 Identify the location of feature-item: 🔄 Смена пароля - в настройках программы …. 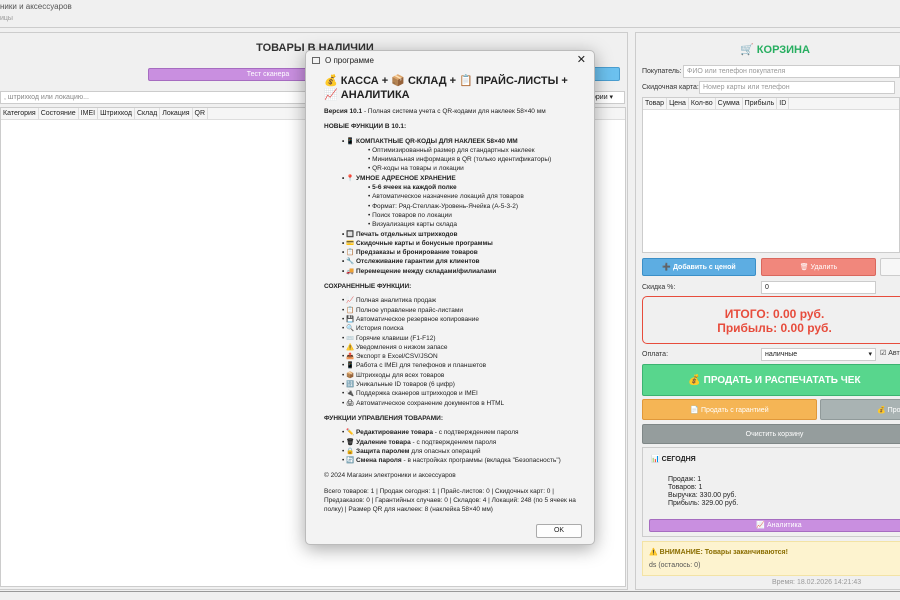
(450, 460).